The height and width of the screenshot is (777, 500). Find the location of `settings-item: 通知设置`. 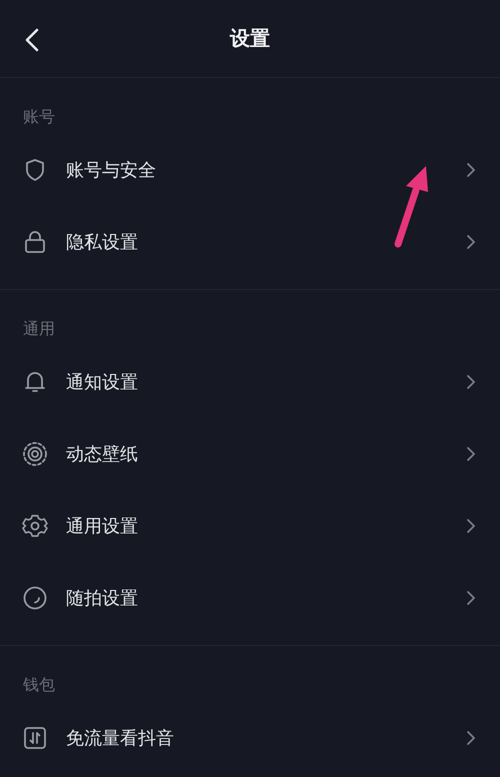

settings-item: 通知设置 is located at coordinates (266, 382).